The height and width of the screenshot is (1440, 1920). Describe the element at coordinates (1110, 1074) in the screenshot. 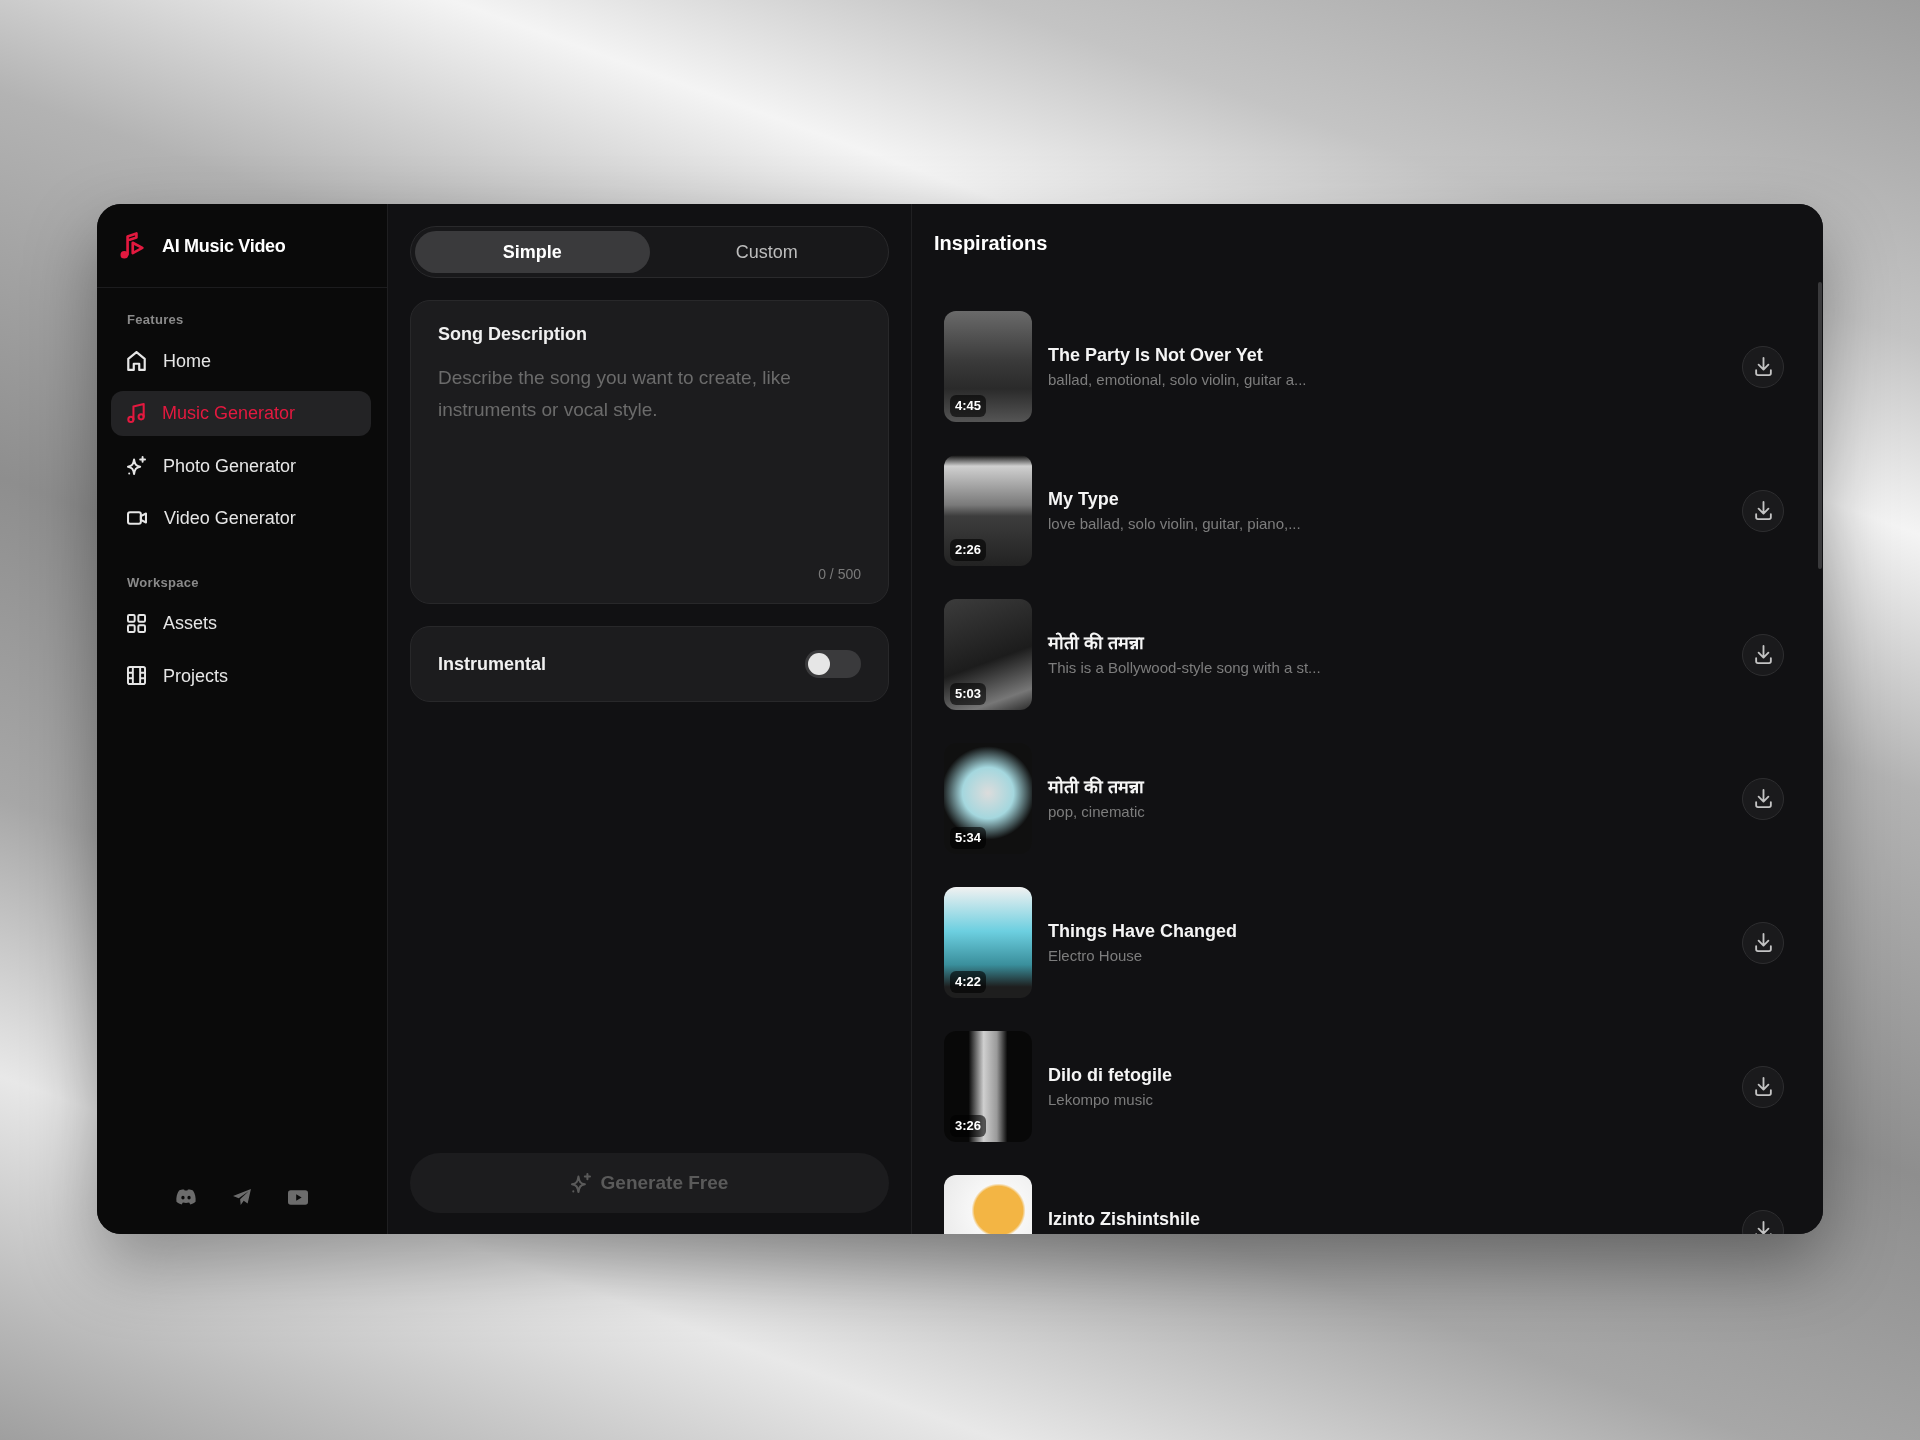

I see `song-title: Dilo di fetogile` at that location.